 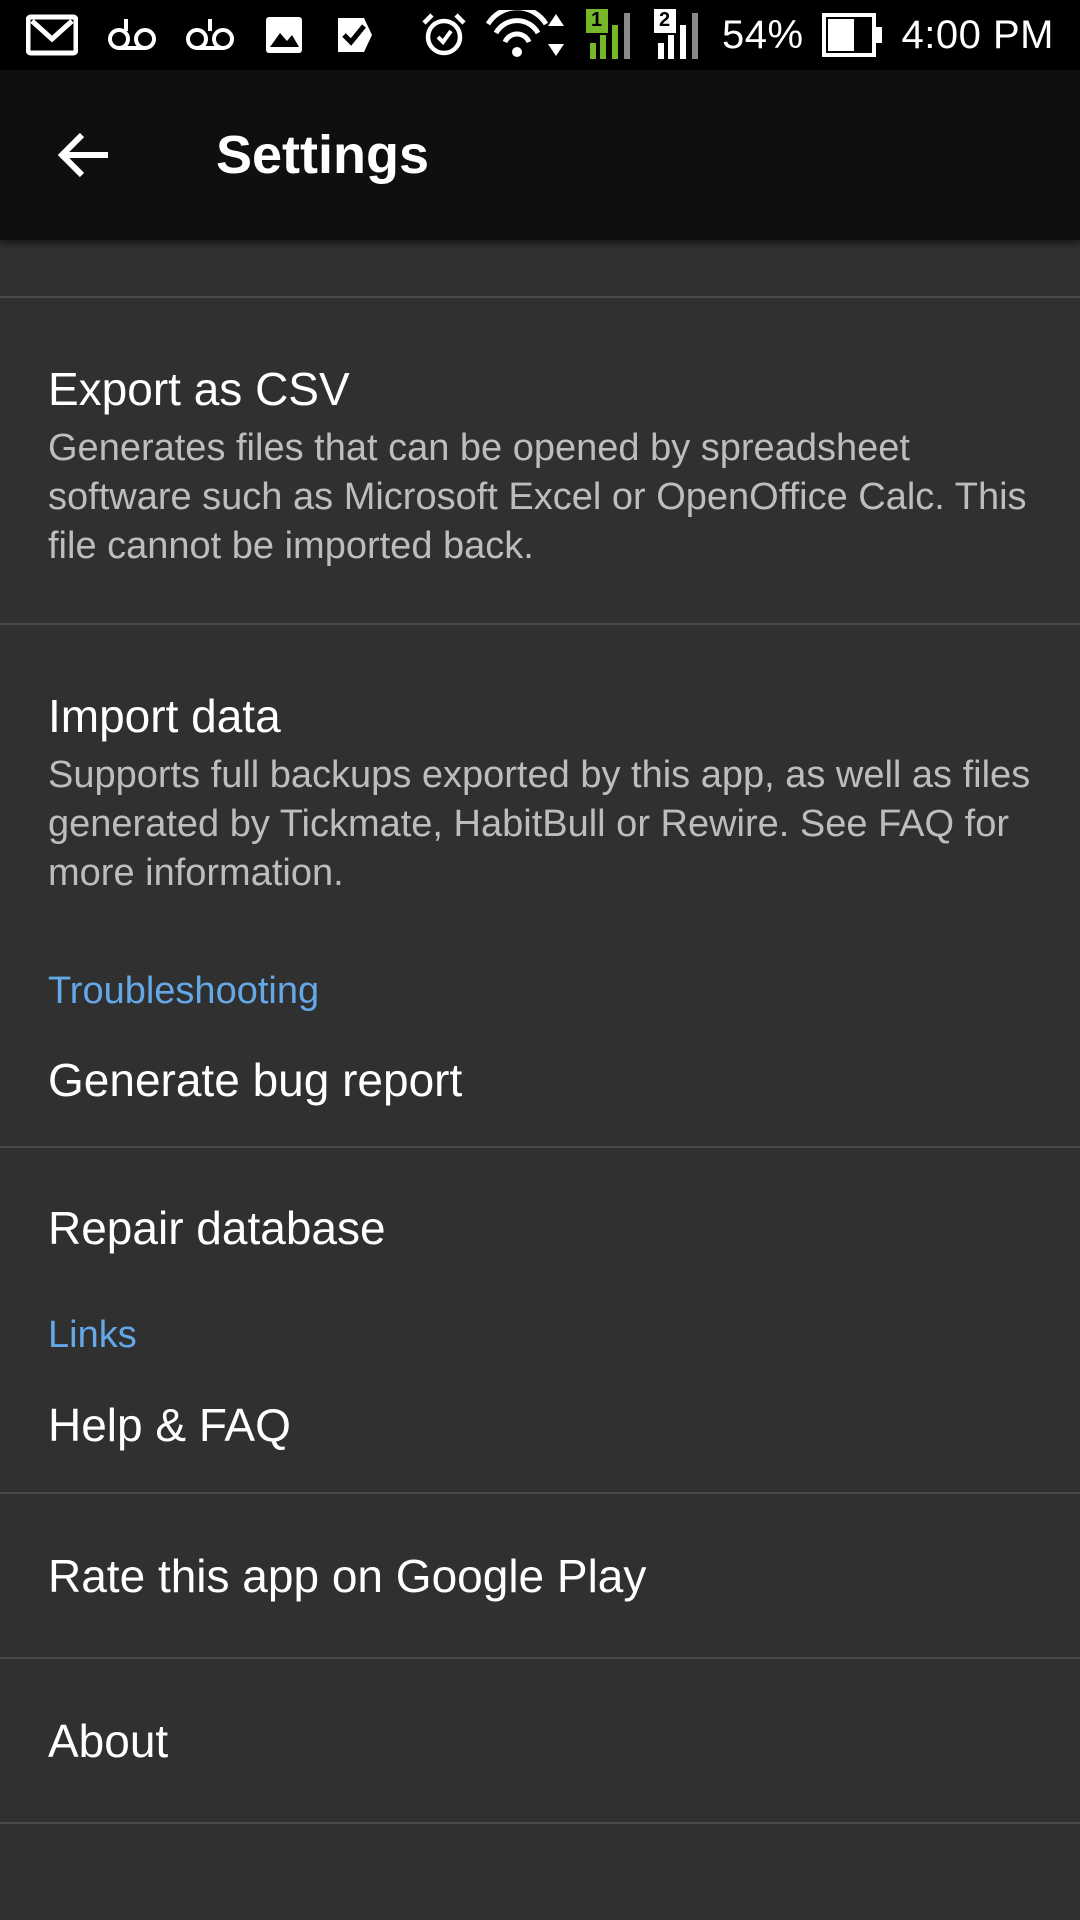 I want to click on help-faq-title: Help & FAQ, so click(x=169, y=1425).